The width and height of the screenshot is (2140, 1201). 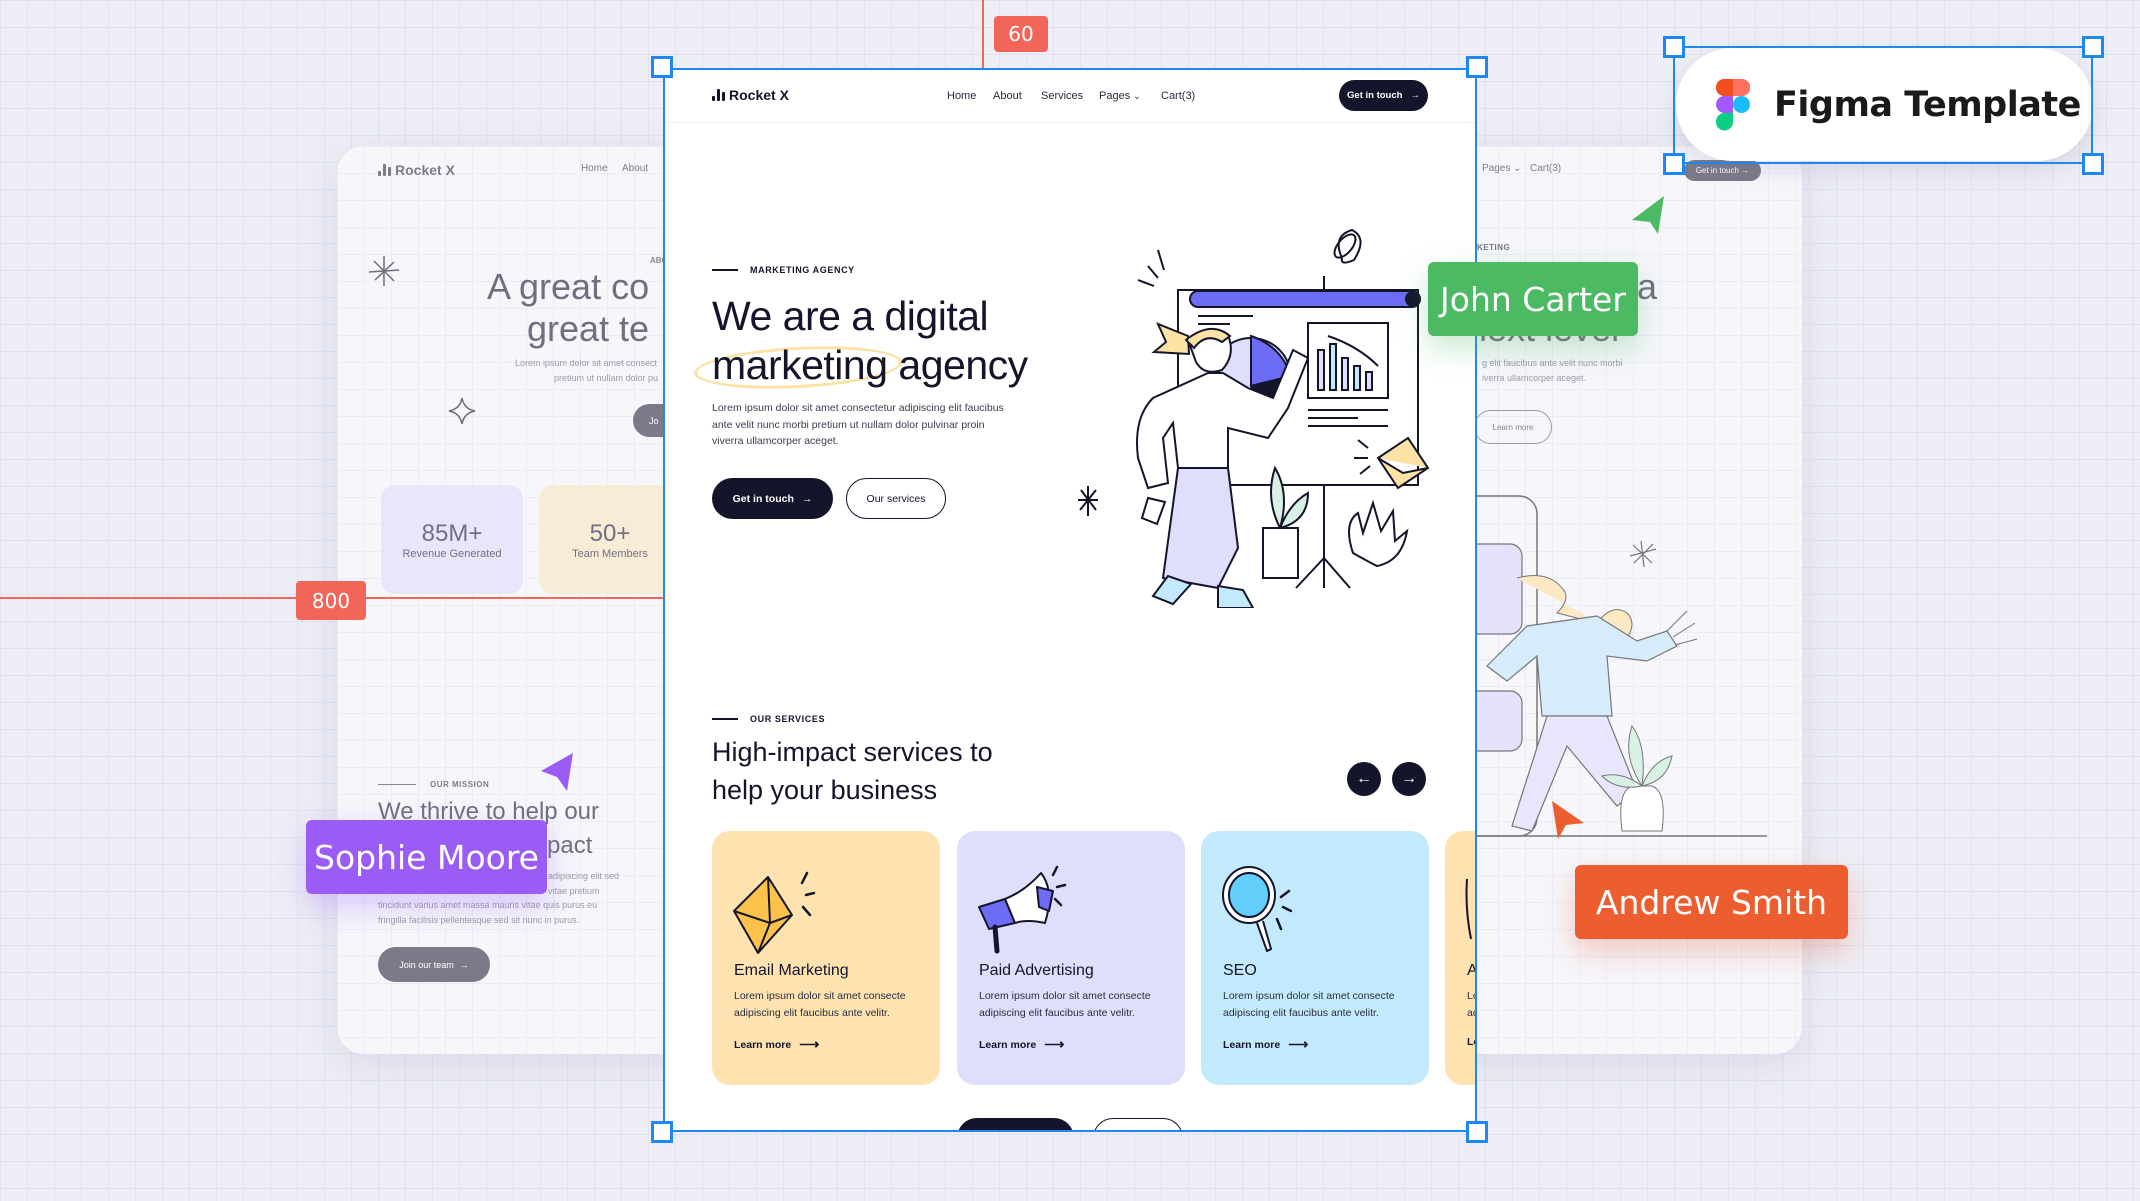 What do you see at coordinates (452, 533) in the screenshot?
I see `stat-value: 85M+` at bounding box center [452, 533].